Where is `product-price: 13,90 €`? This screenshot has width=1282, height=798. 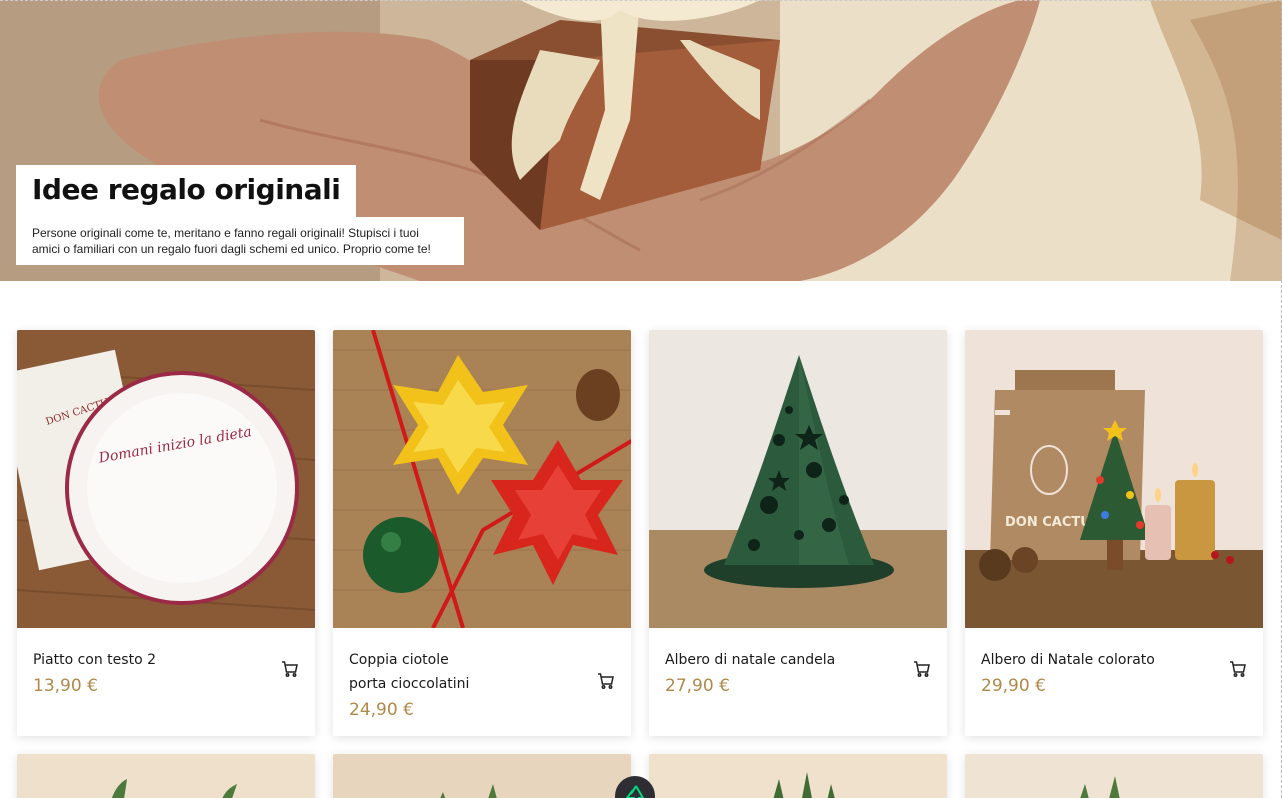
product-price: 13,90 € is located at coordinates (65, 686).